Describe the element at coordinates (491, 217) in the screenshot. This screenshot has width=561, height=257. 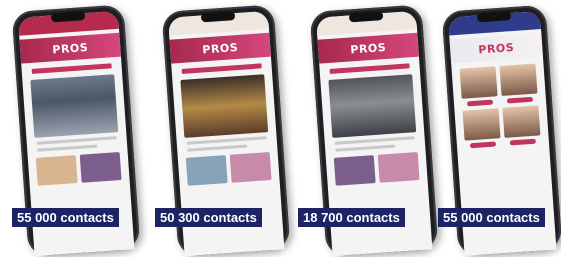
I see `contacts-badge-4: 55 000 contacts` at that location.